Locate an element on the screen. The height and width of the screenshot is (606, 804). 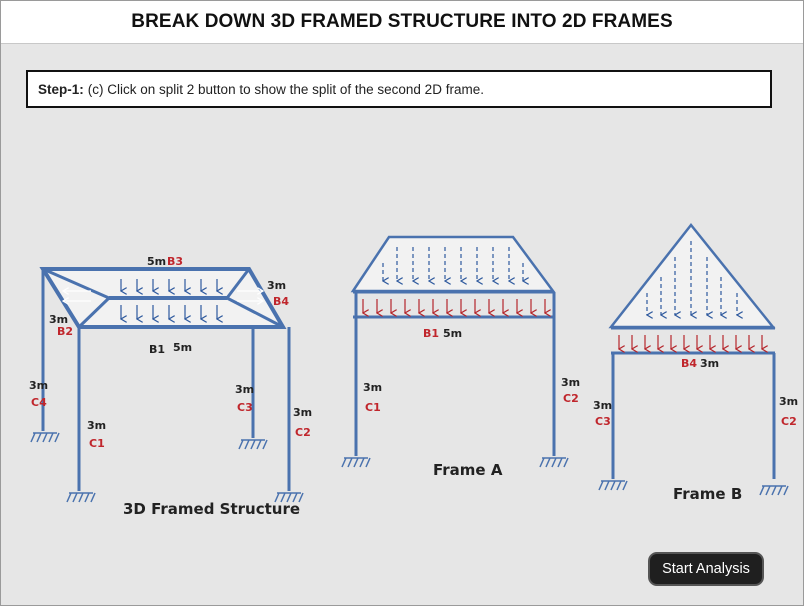
label-c3-length: 3m is located at coordinates (244, 389).